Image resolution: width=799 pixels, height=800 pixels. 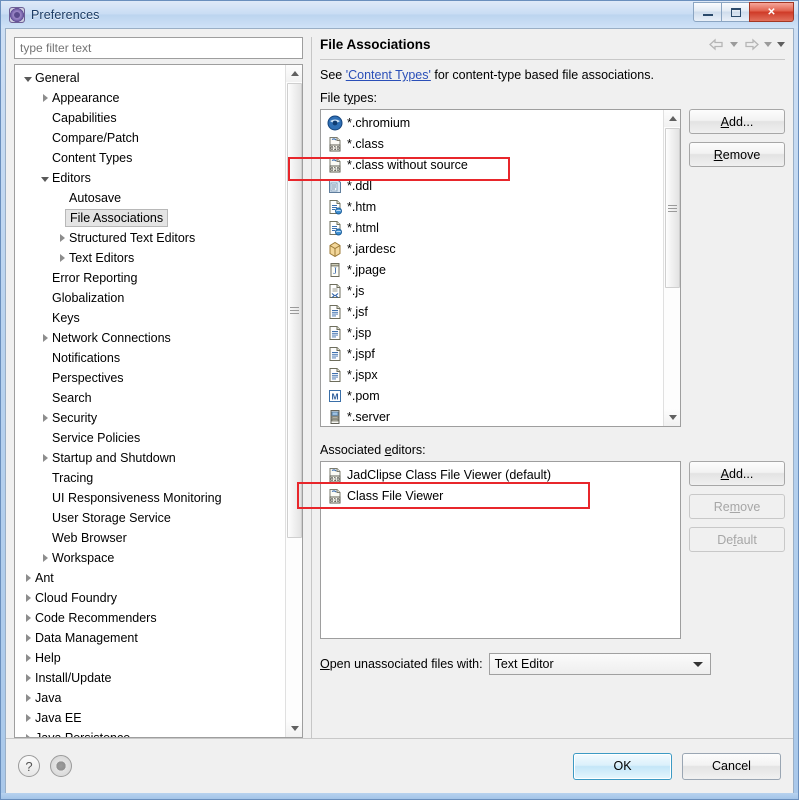 I want to click on tree-item-compare-patch: Compare/Patch, so click(x=149, y=138).